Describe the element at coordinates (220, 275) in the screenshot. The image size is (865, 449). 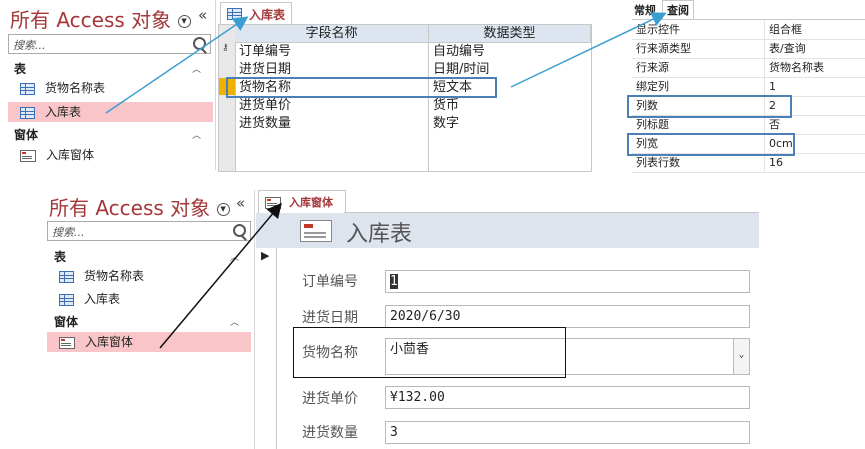
I see `arrow-nav-to-form-tab` at that location.